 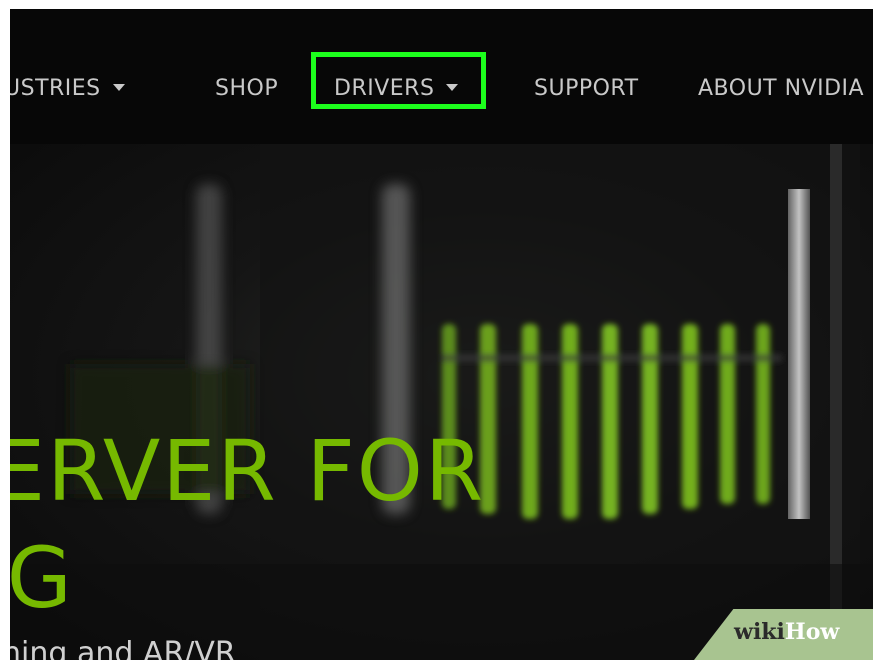 I want to click on nav-item-label: USTRIES, so click(x=55, y=88).